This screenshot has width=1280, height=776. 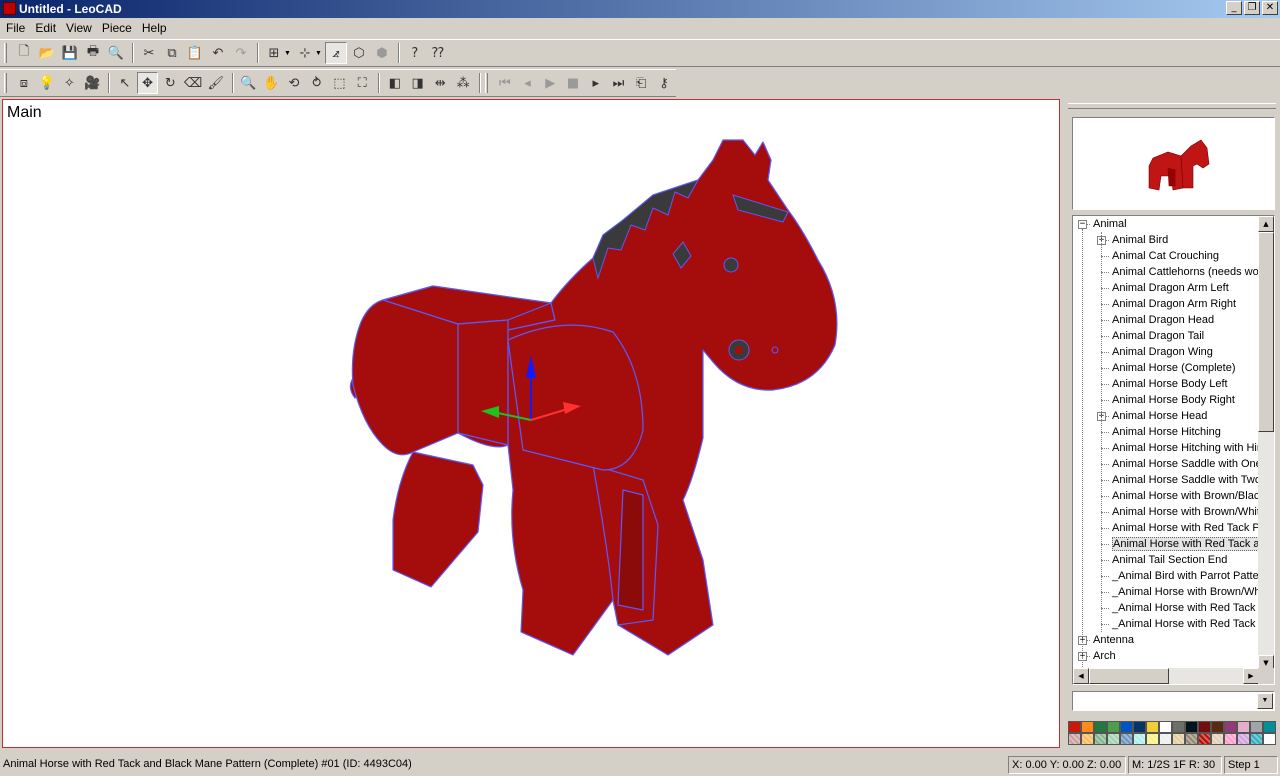 I want to click on app-icon, so click(x=9, y=8).